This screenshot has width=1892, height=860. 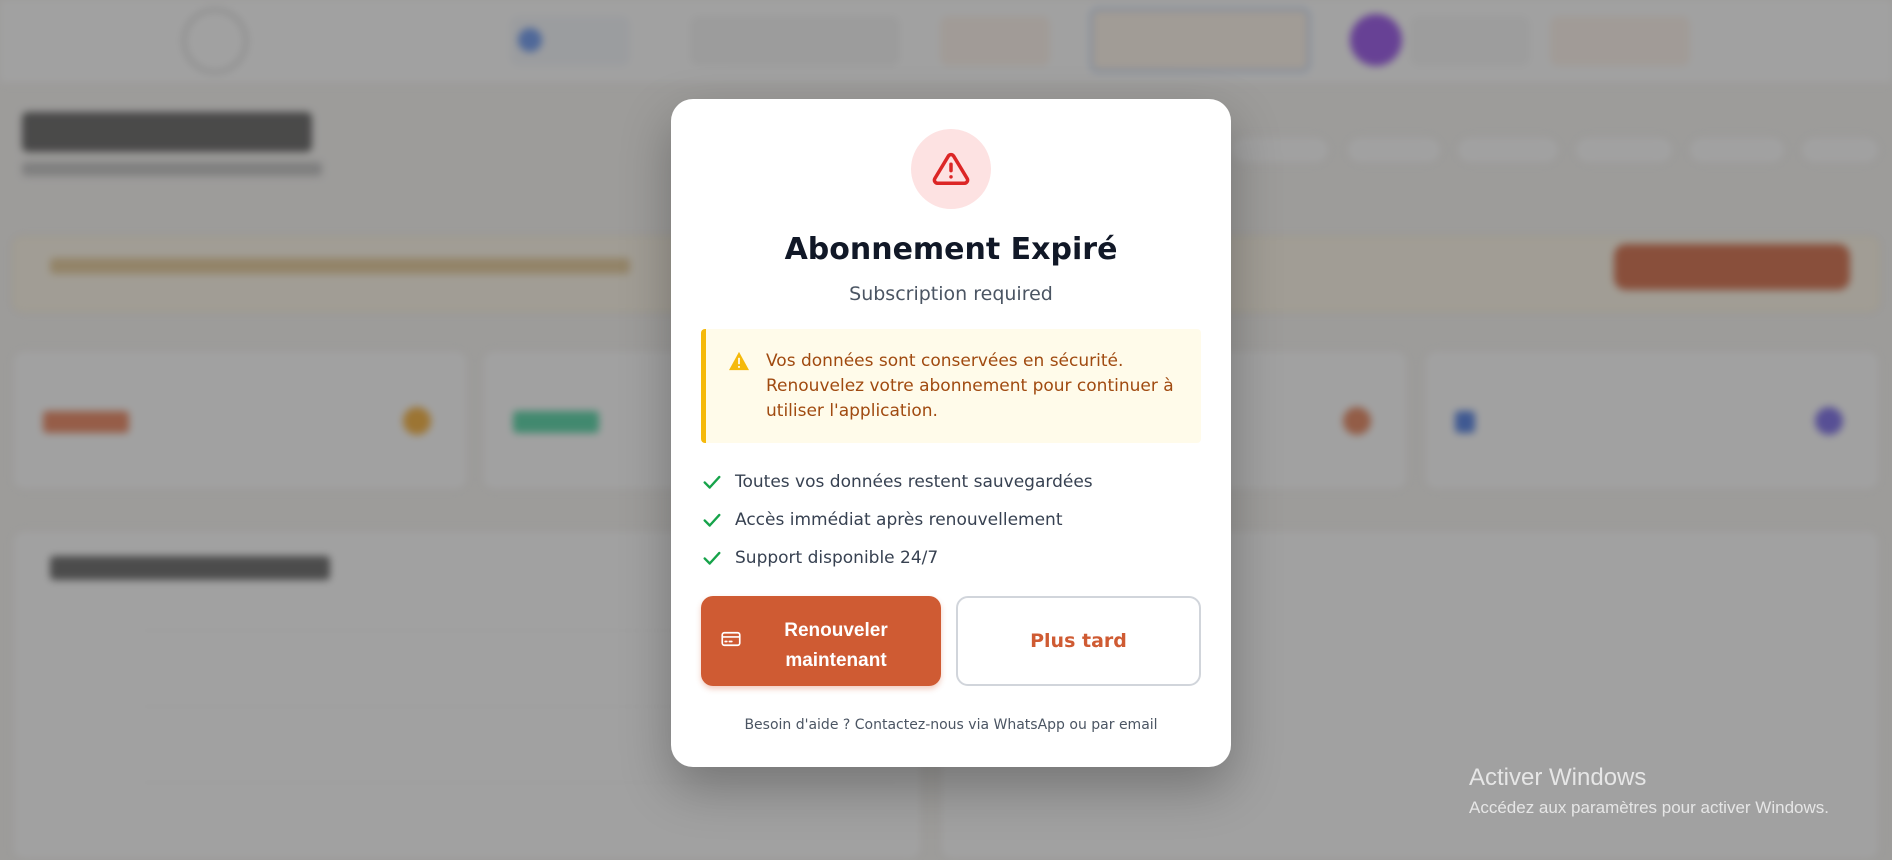 I want to click on feature-text: Accès immédiat après renouvellement, so click(x=899, y=520).